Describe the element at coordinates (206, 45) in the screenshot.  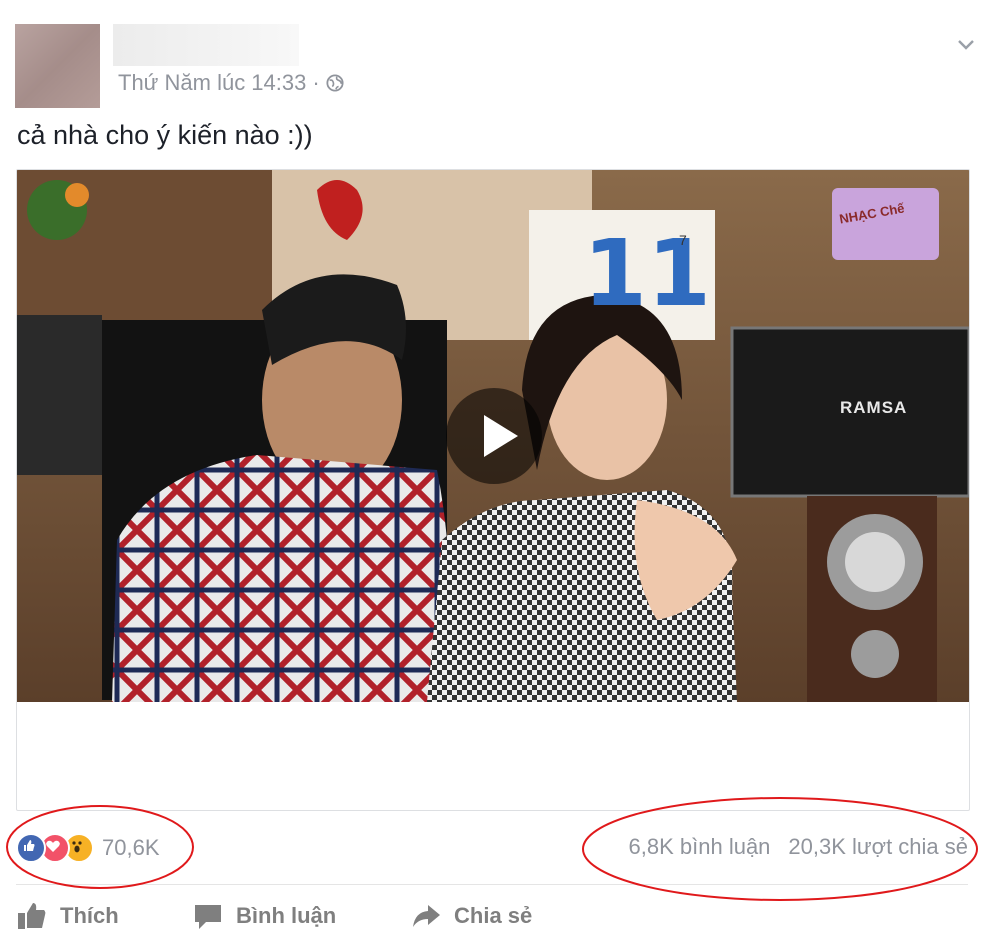
I see `author-name-redacted` at that location.